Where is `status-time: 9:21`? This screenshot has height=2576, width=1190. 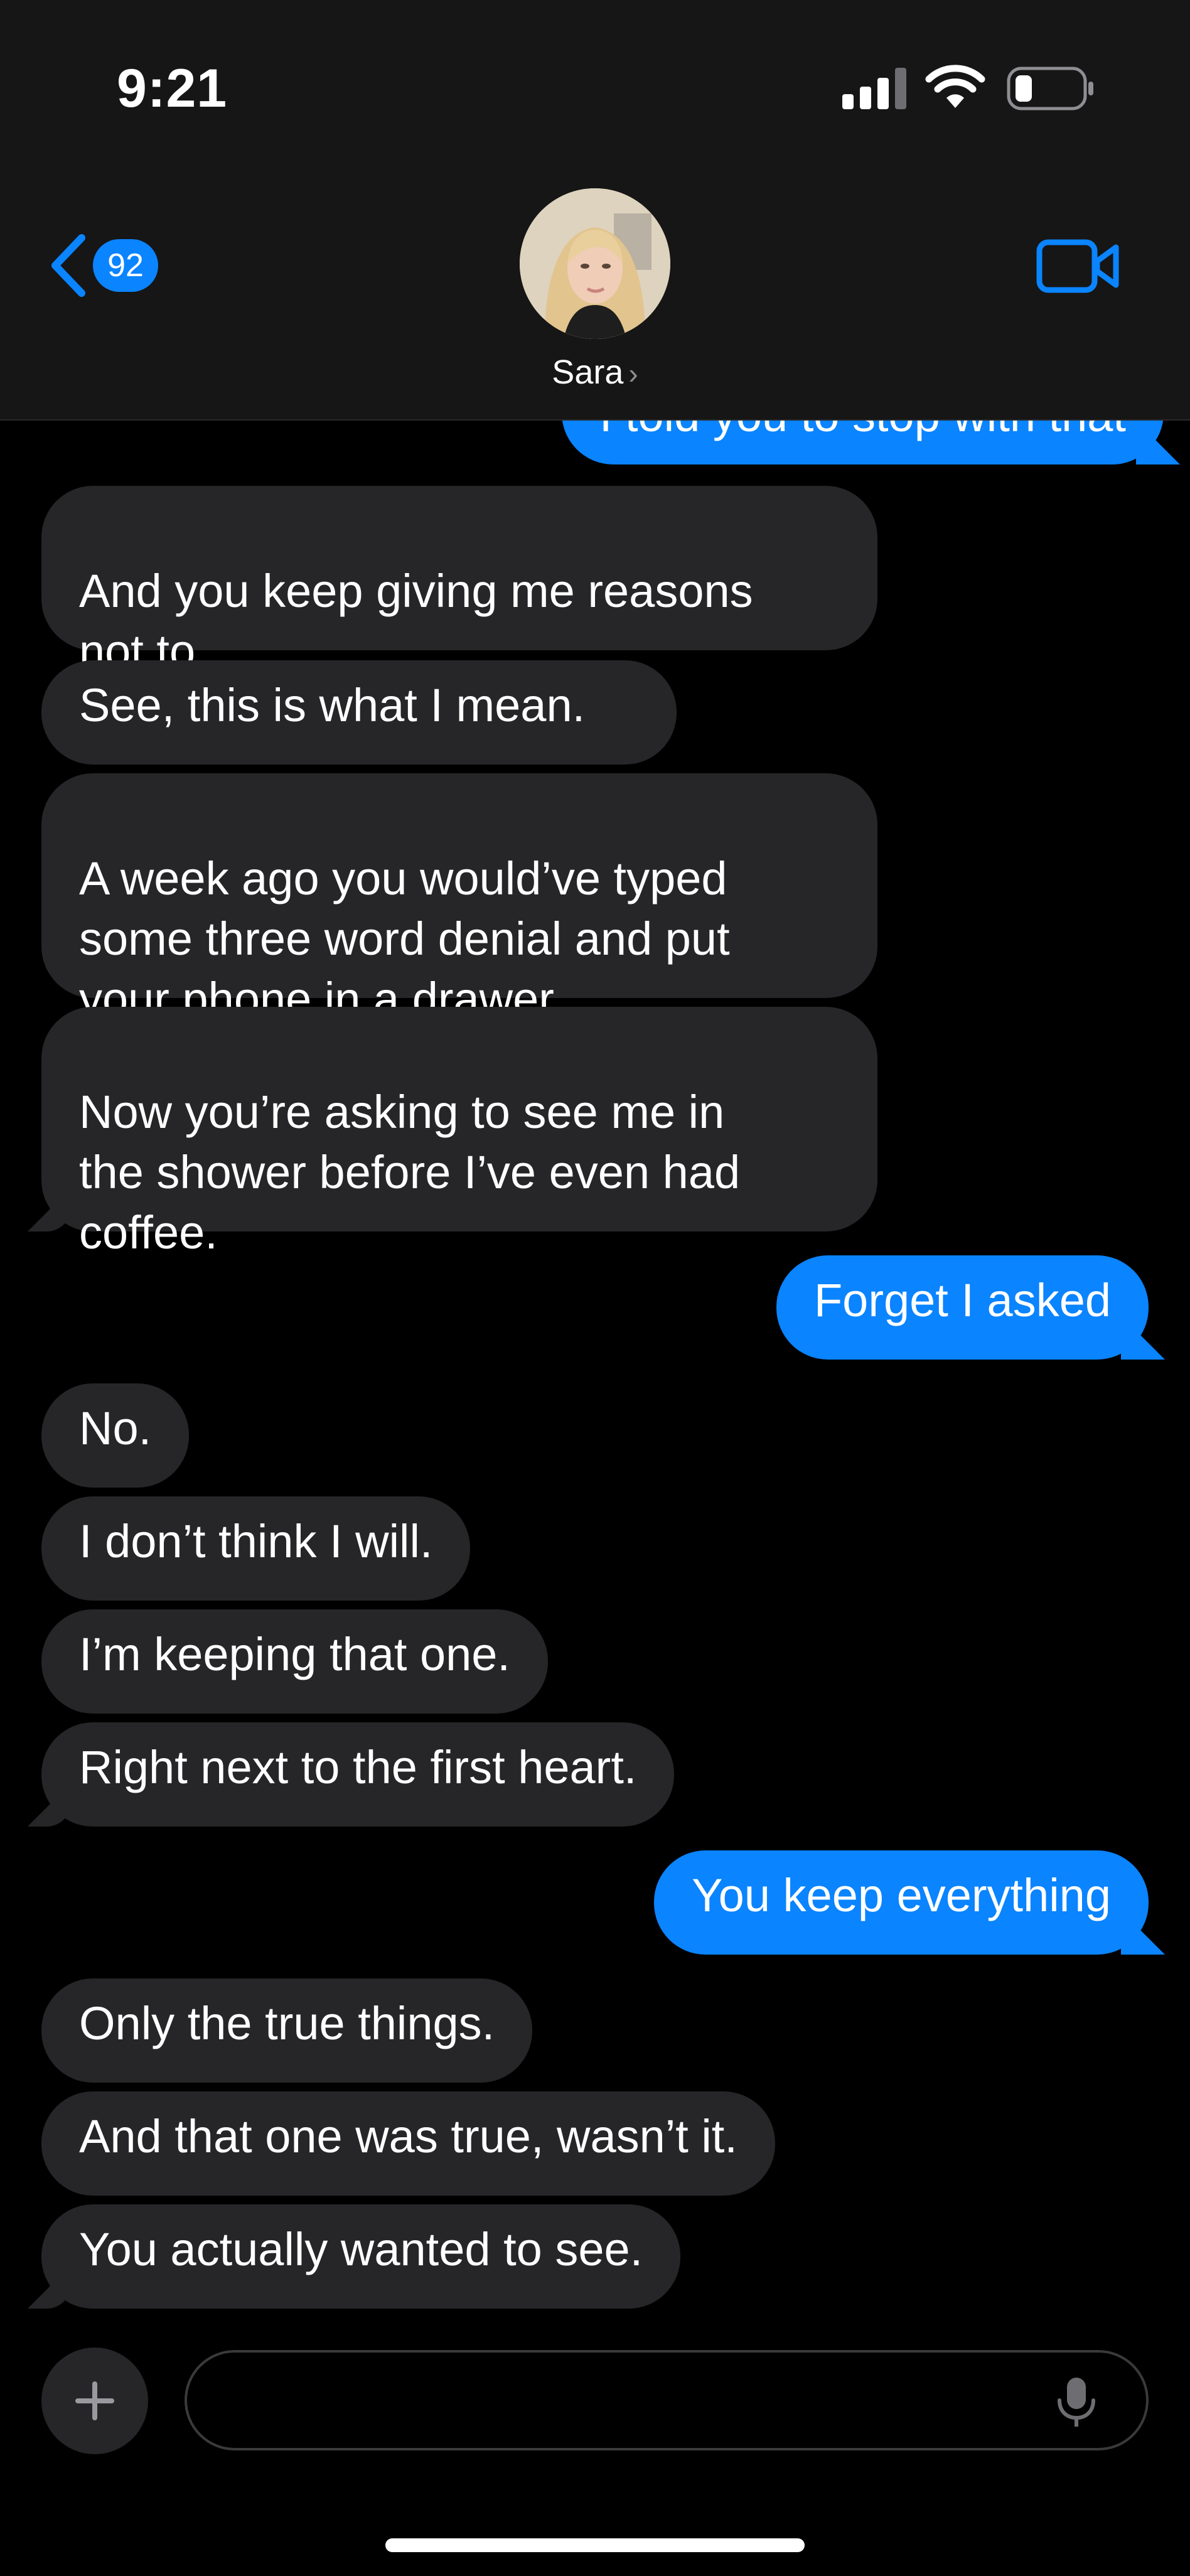
status-time: 9:21 is located at coordinates (172, 88).